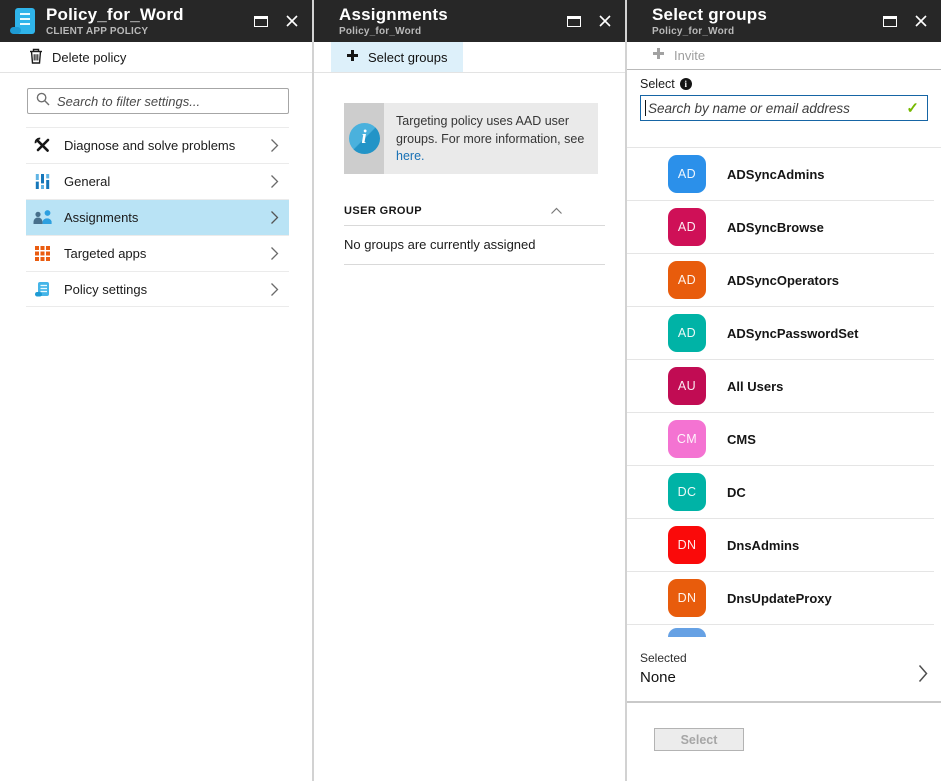  I want to click on select-groups-label: Select groups, so click(408, 57).